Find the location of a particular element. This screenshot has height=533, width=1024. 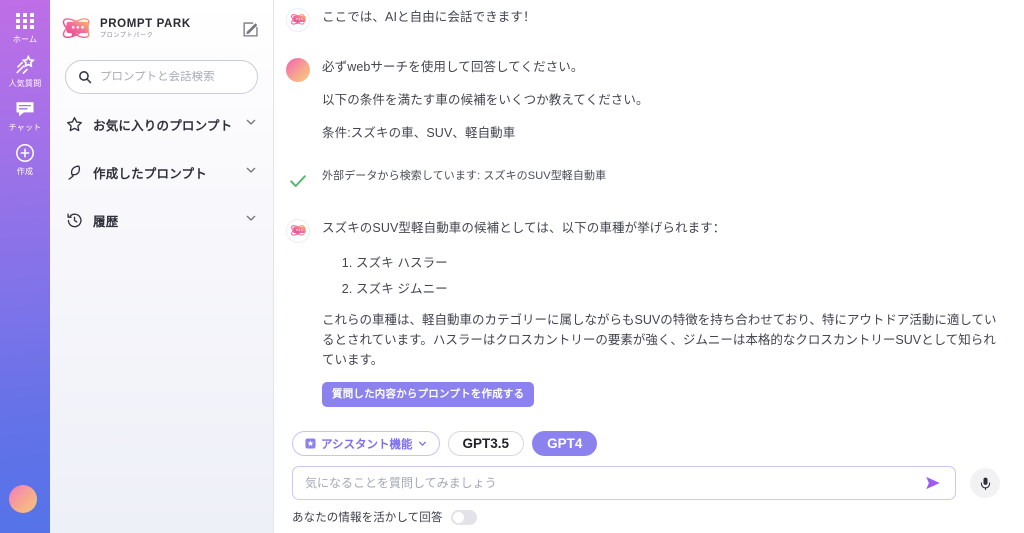

ask-input-box is located at coordinates (624, 483).